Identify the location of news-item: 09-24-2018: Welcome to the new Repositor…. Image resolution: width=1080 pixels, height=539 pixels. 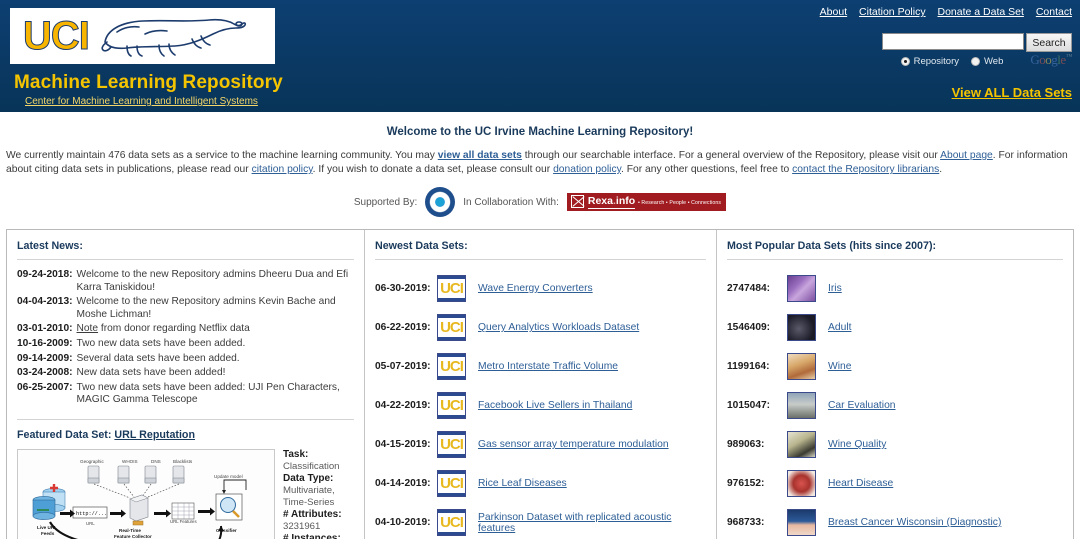
(185, 281).